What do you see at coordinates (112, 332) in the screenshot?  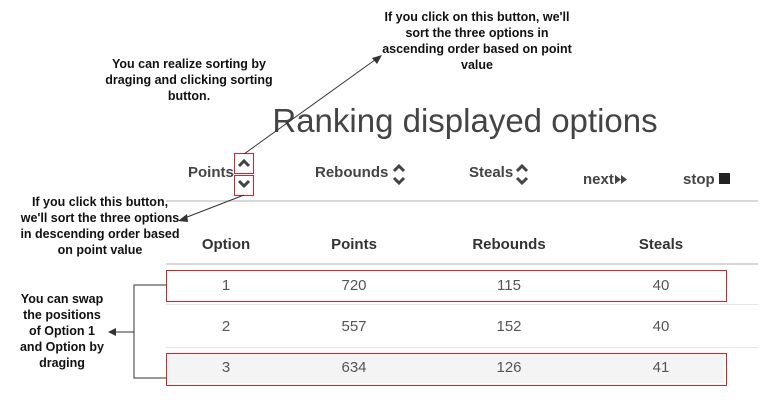 I see `swap-pointer-arrowhead` at bounding box center [112, 332].